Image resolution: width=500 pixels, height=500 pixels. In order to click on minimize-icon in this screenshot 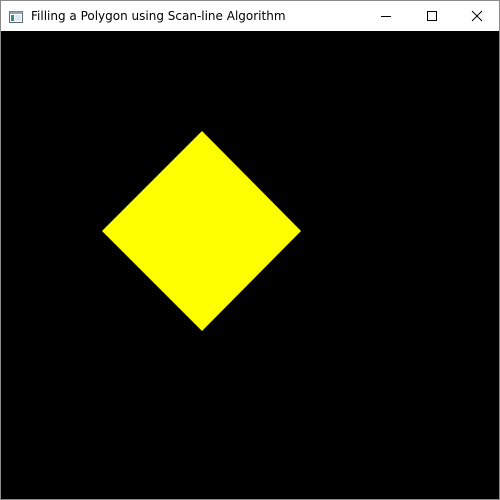, I will do `click(386, 16)`.